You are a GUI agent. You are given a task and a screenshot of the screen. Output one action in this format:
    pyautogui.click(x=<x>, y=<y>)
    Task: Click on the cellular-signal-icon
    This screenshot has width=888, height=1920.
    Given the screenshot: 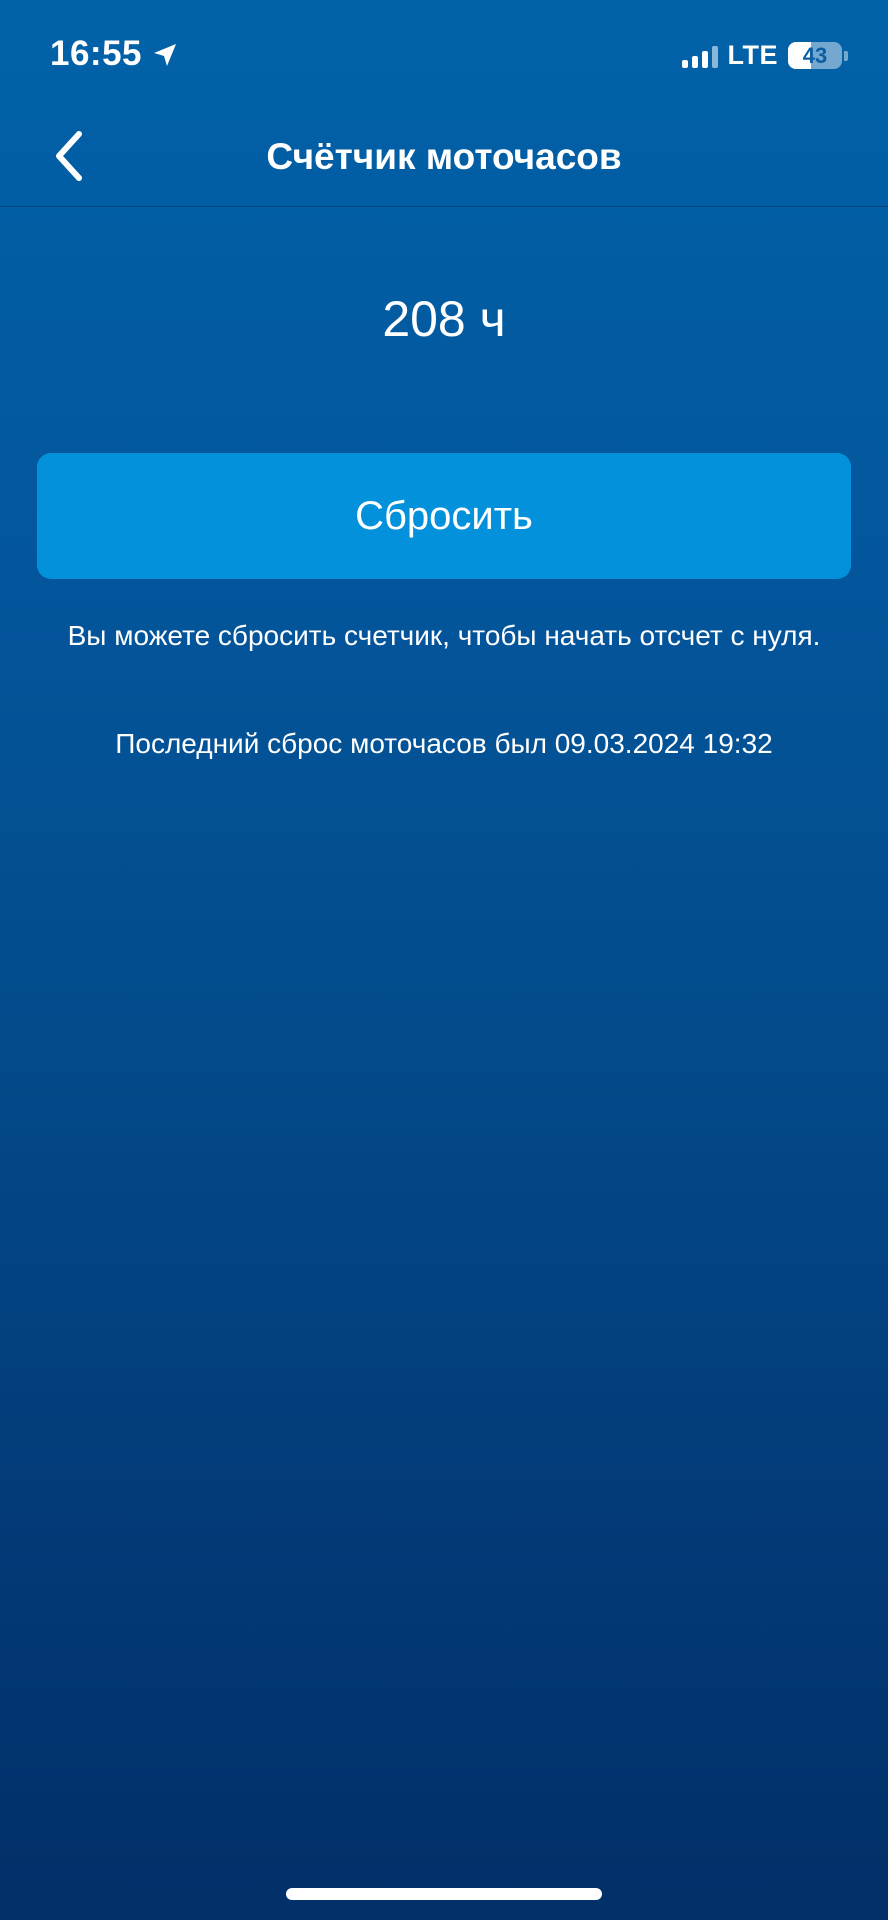 What is the action you would take?
    pyautogui.click(x=699, y=56)
    